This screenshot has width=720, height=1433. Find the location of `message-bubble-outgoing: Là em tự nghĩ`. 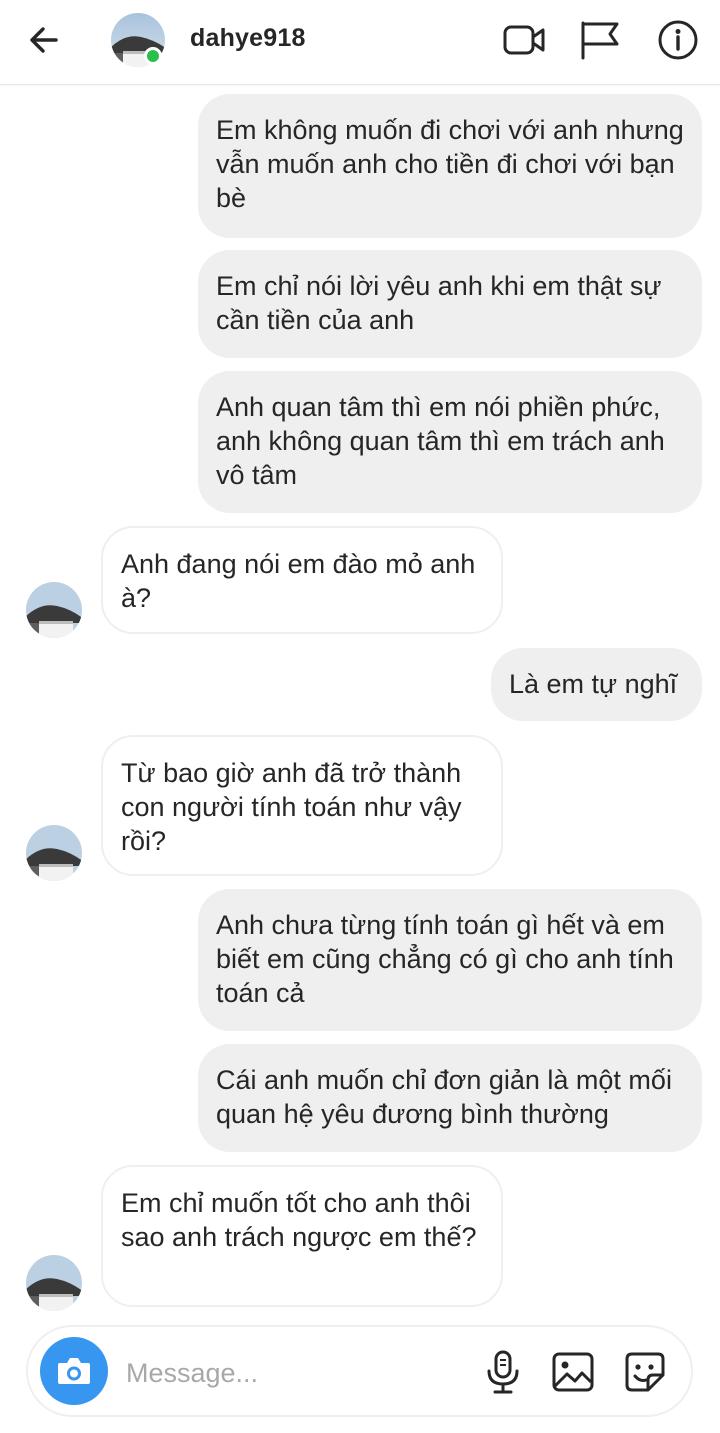

message-bubble-outgoing: Là em tự nghĩ is located at coordinates (596, 684).